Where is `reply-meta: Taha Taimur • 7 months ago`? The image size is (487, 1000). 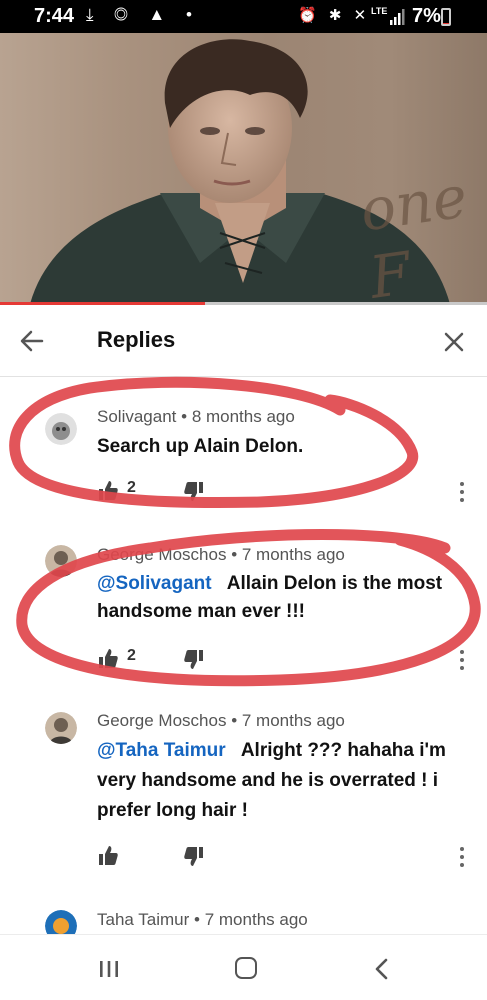
reply-meta: Taha Taimur • 7 months ago is located at coordinates (202, 920).